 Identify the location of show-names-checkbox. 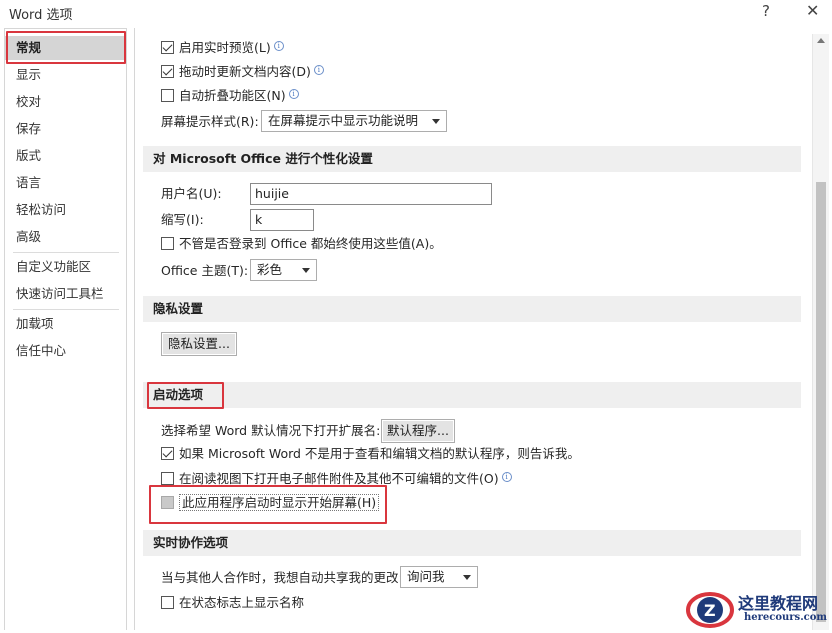
(167, 602).